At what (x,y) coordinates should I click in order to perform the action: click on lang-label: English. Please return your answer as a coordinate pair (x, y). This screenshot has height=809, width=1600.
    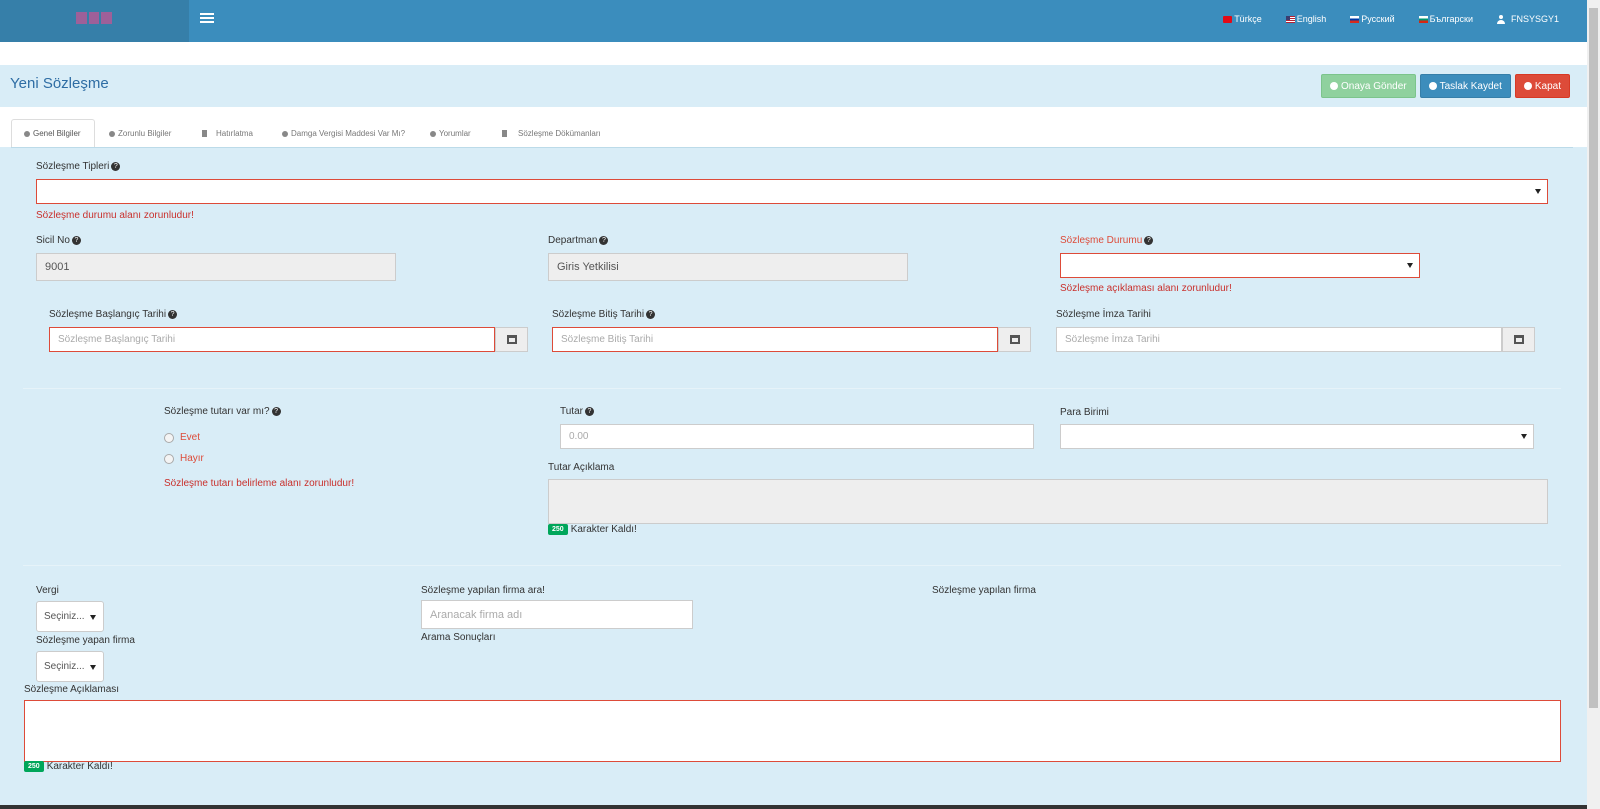
    Looking at the image, I should click on (1311, 19).